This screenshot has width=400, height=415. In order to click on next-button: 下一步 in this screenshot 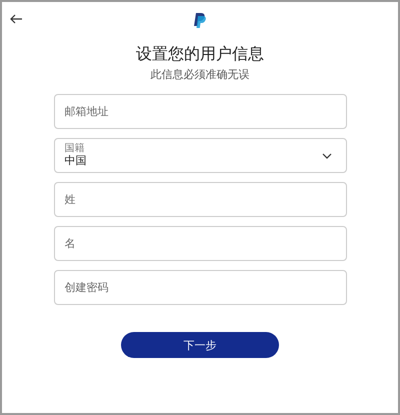, I will do `click(200, 345)`.